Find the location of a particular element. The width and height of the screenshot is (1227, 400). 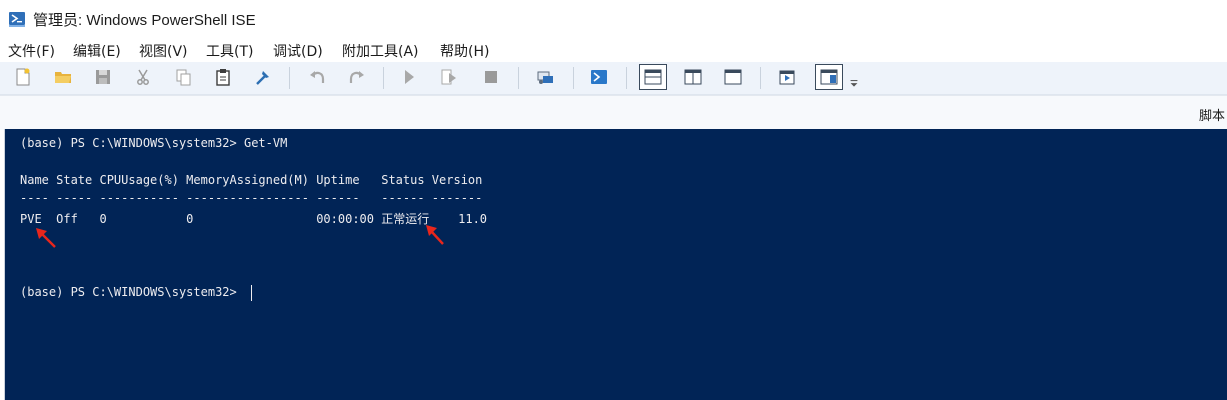

paste-icon is located at coordinates (223, 77).